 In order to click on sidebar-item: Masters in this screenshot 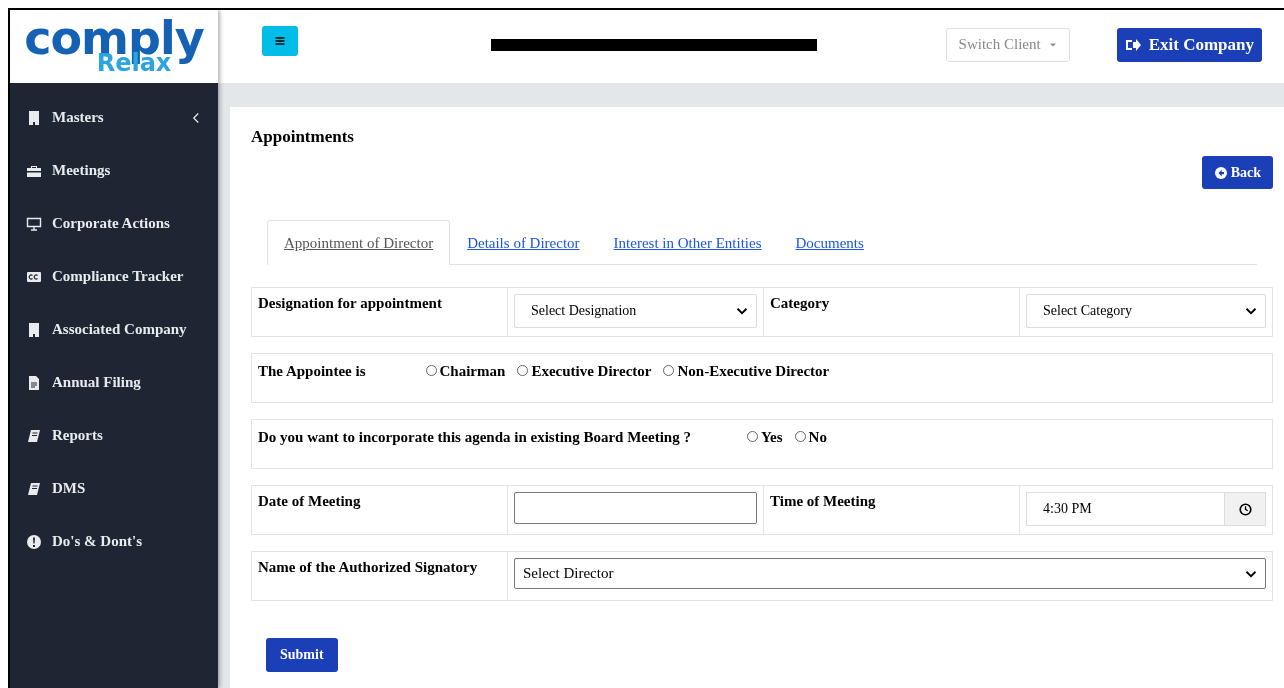, I will do `click(114, 117)`.